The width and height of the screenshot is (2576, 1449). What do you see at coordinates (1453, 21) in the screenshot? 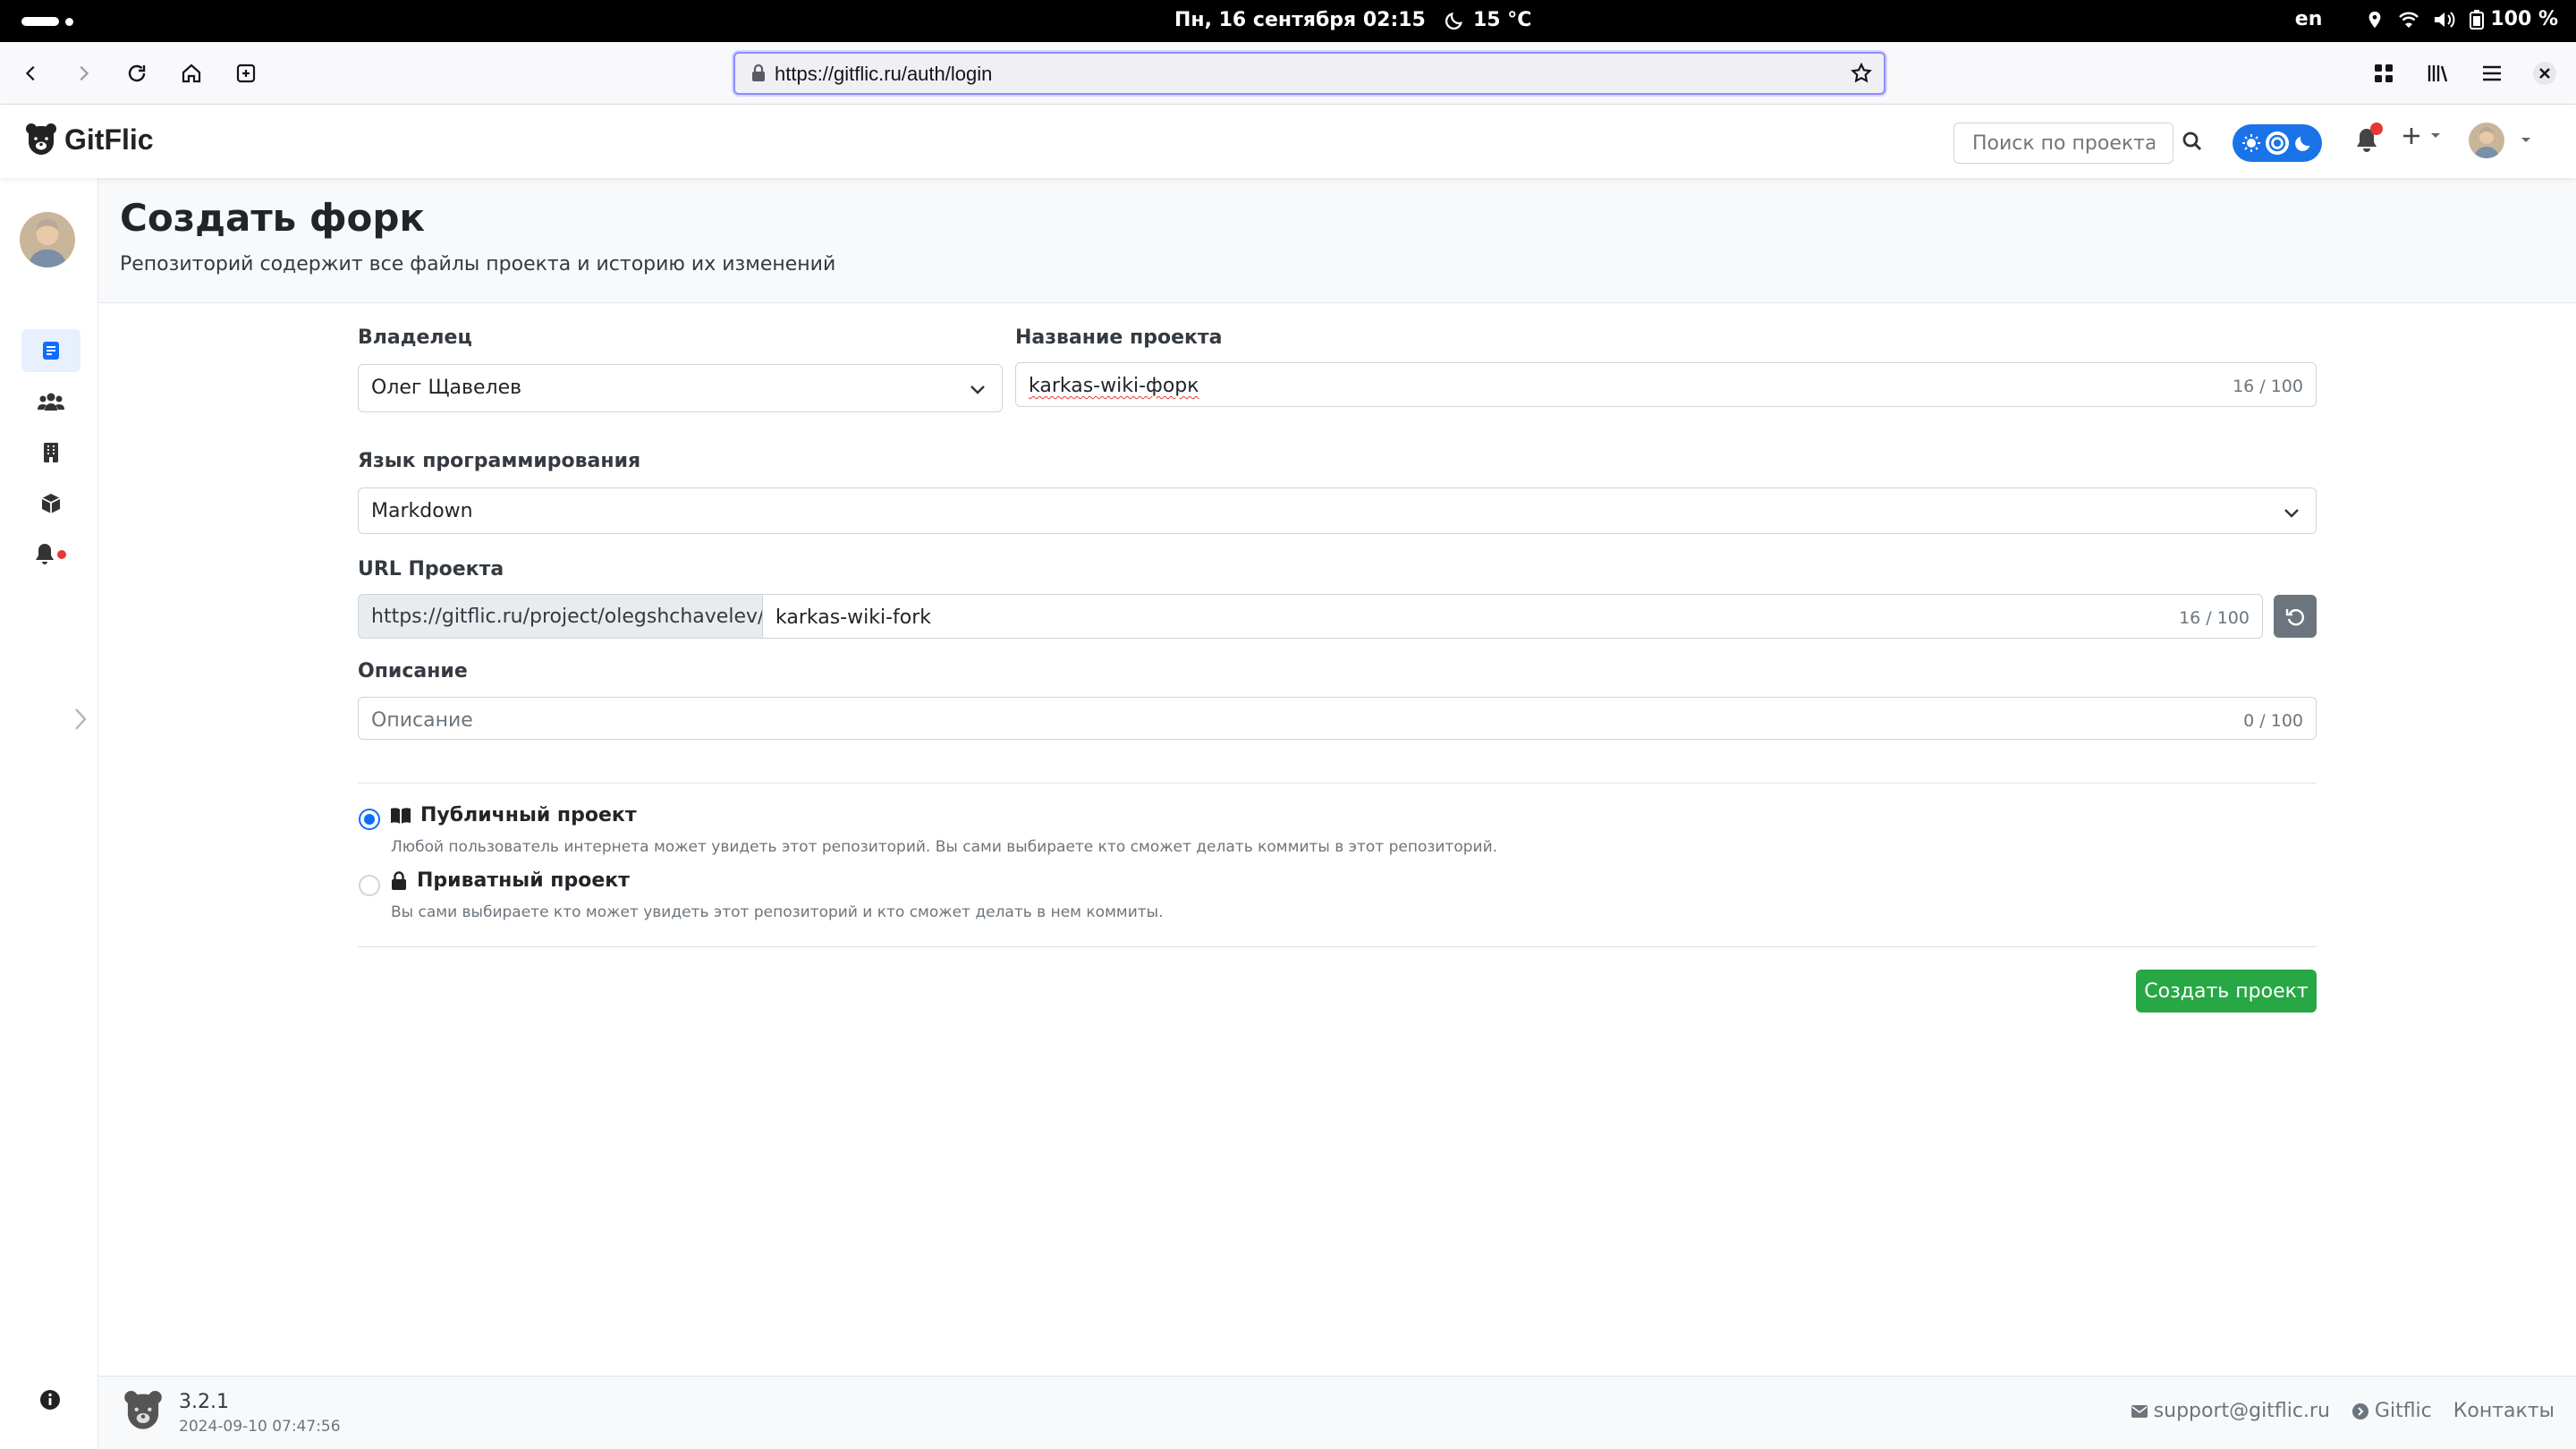
I see `moon-icon` at bounding box center [1453, 21].